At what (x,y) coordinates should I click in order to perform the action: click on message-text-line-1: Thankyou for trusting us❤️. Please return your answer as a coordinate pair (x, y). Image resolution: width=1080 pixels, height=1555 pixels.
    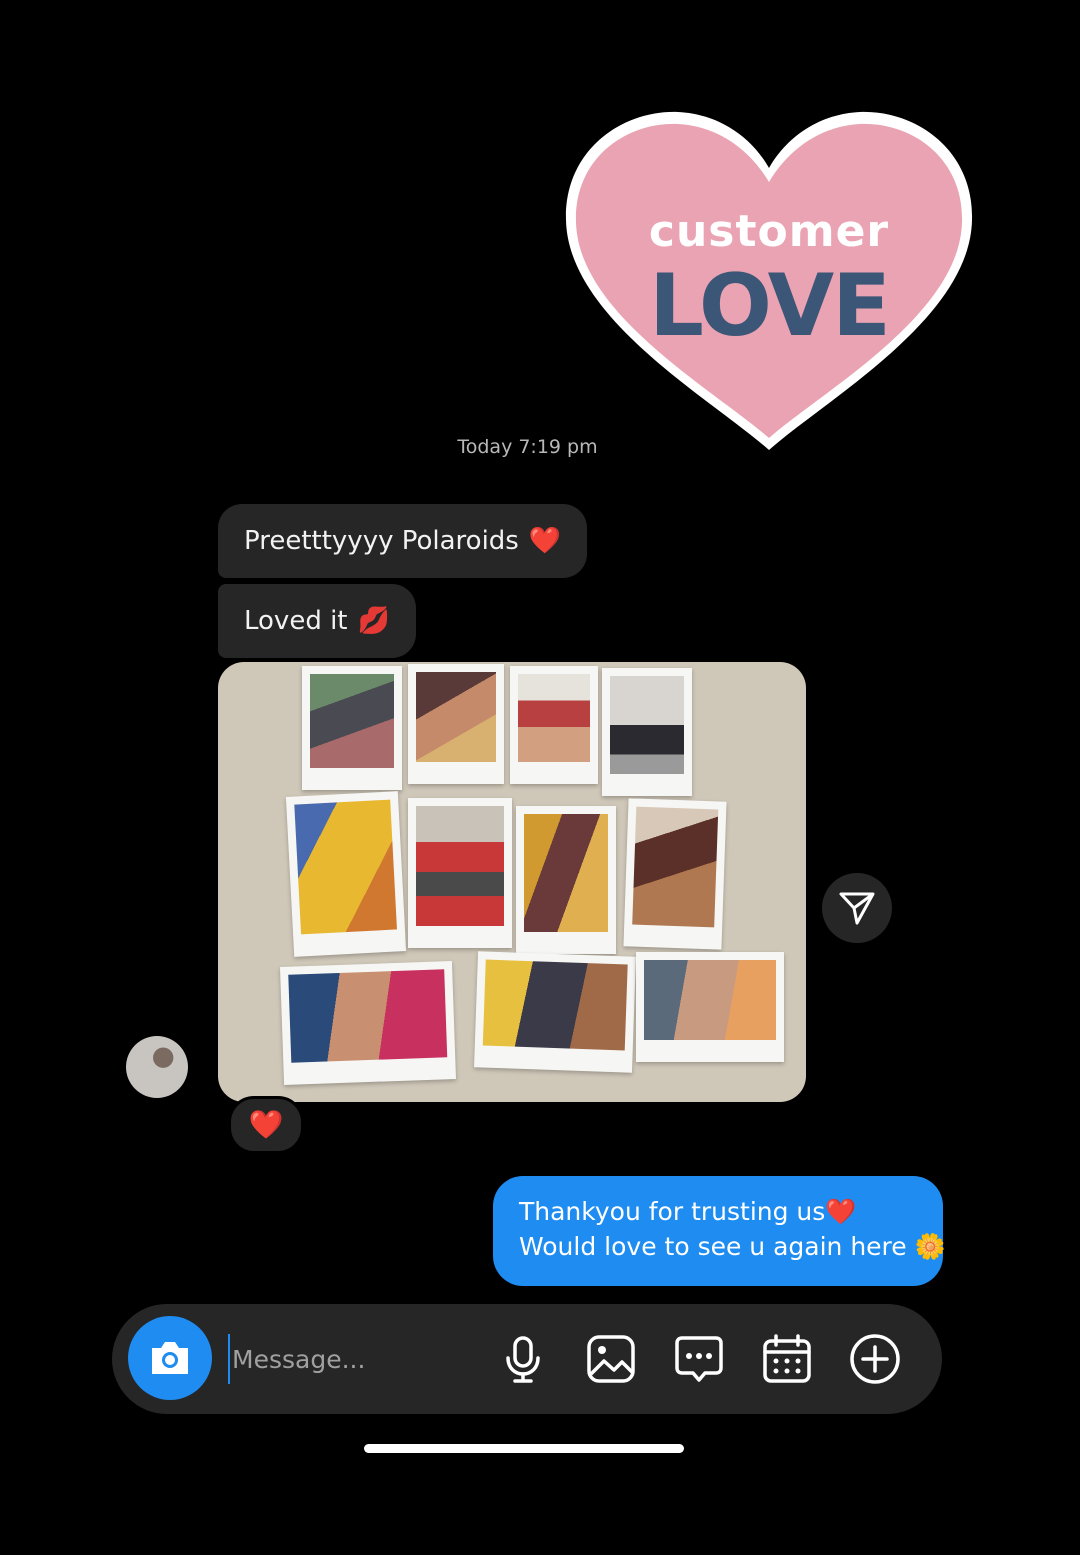
    Looking at the image, I should click on (688, 1211).